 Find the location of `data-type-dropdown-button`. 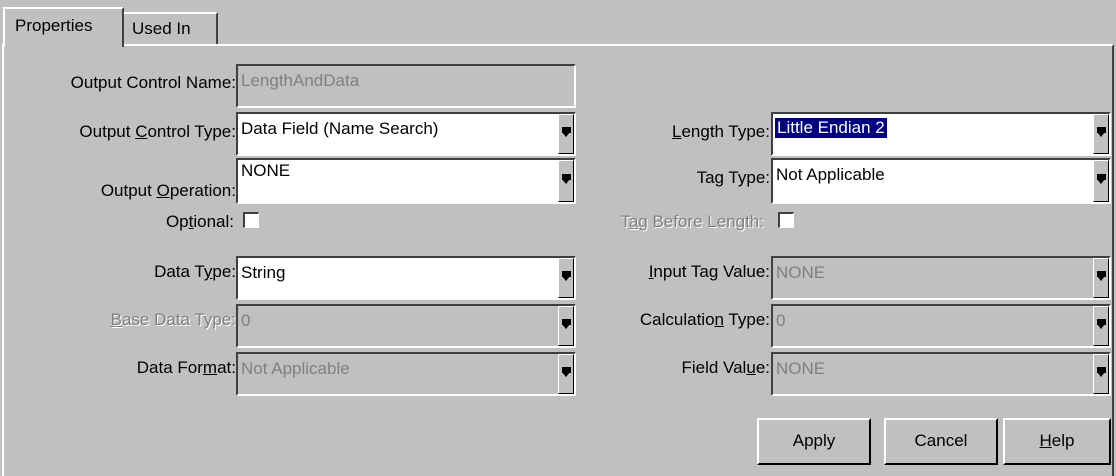

data-type-dropdown-button is located at coordinates (566, 278).